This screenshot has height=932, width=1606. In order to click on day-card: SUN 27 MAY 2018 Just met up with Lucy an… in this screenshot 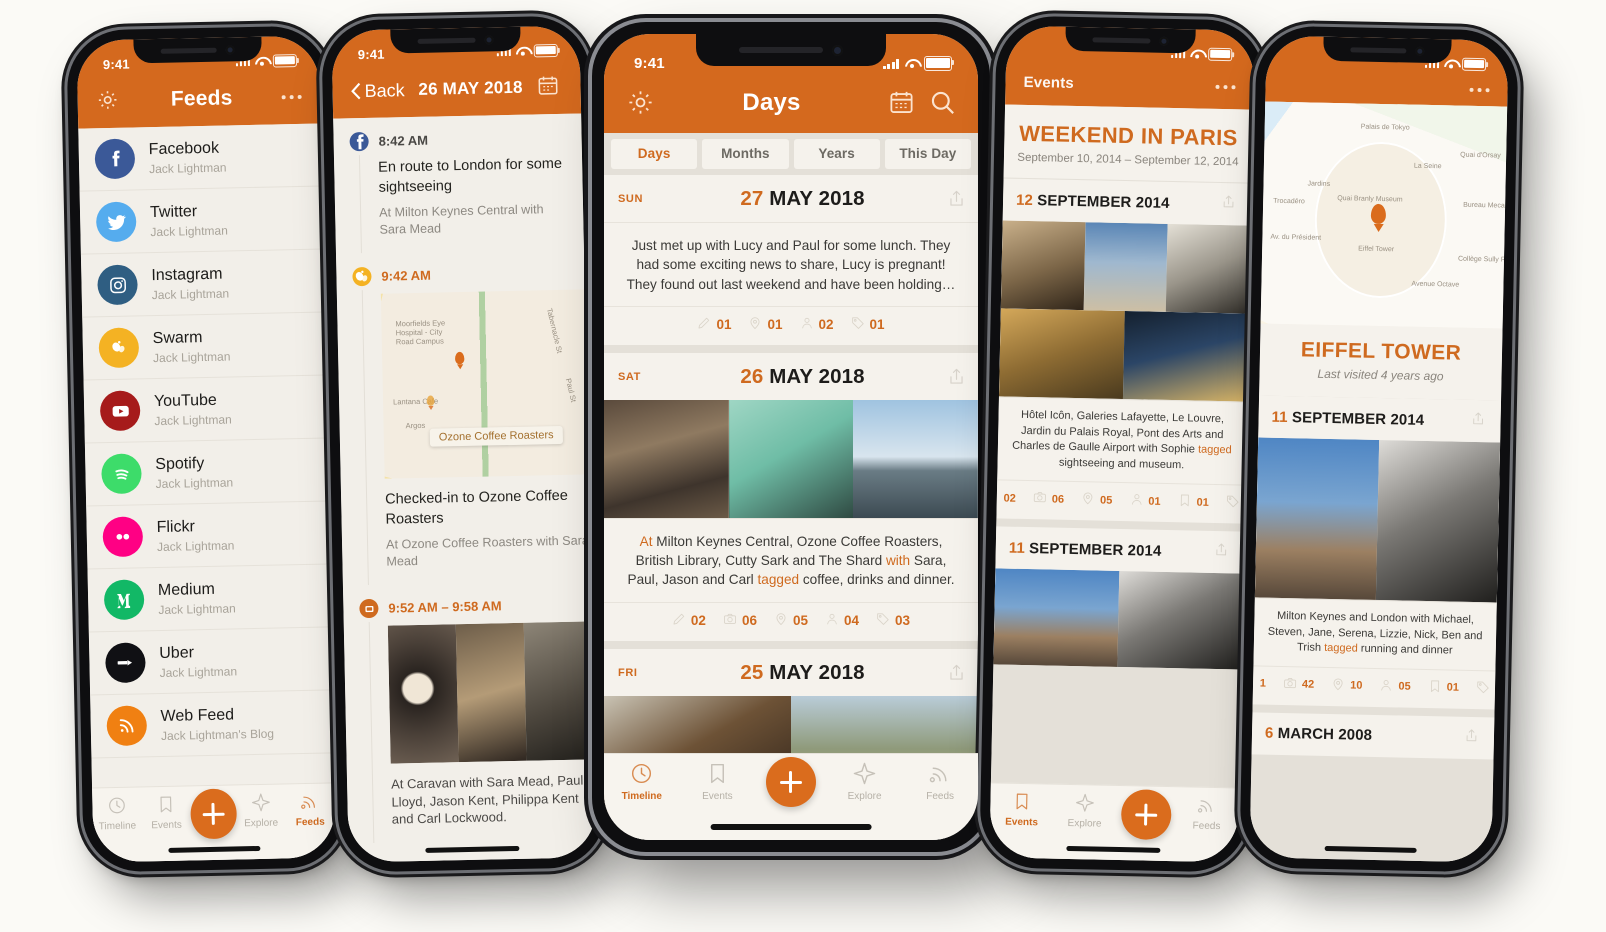, I will do `click(791, 260)`.